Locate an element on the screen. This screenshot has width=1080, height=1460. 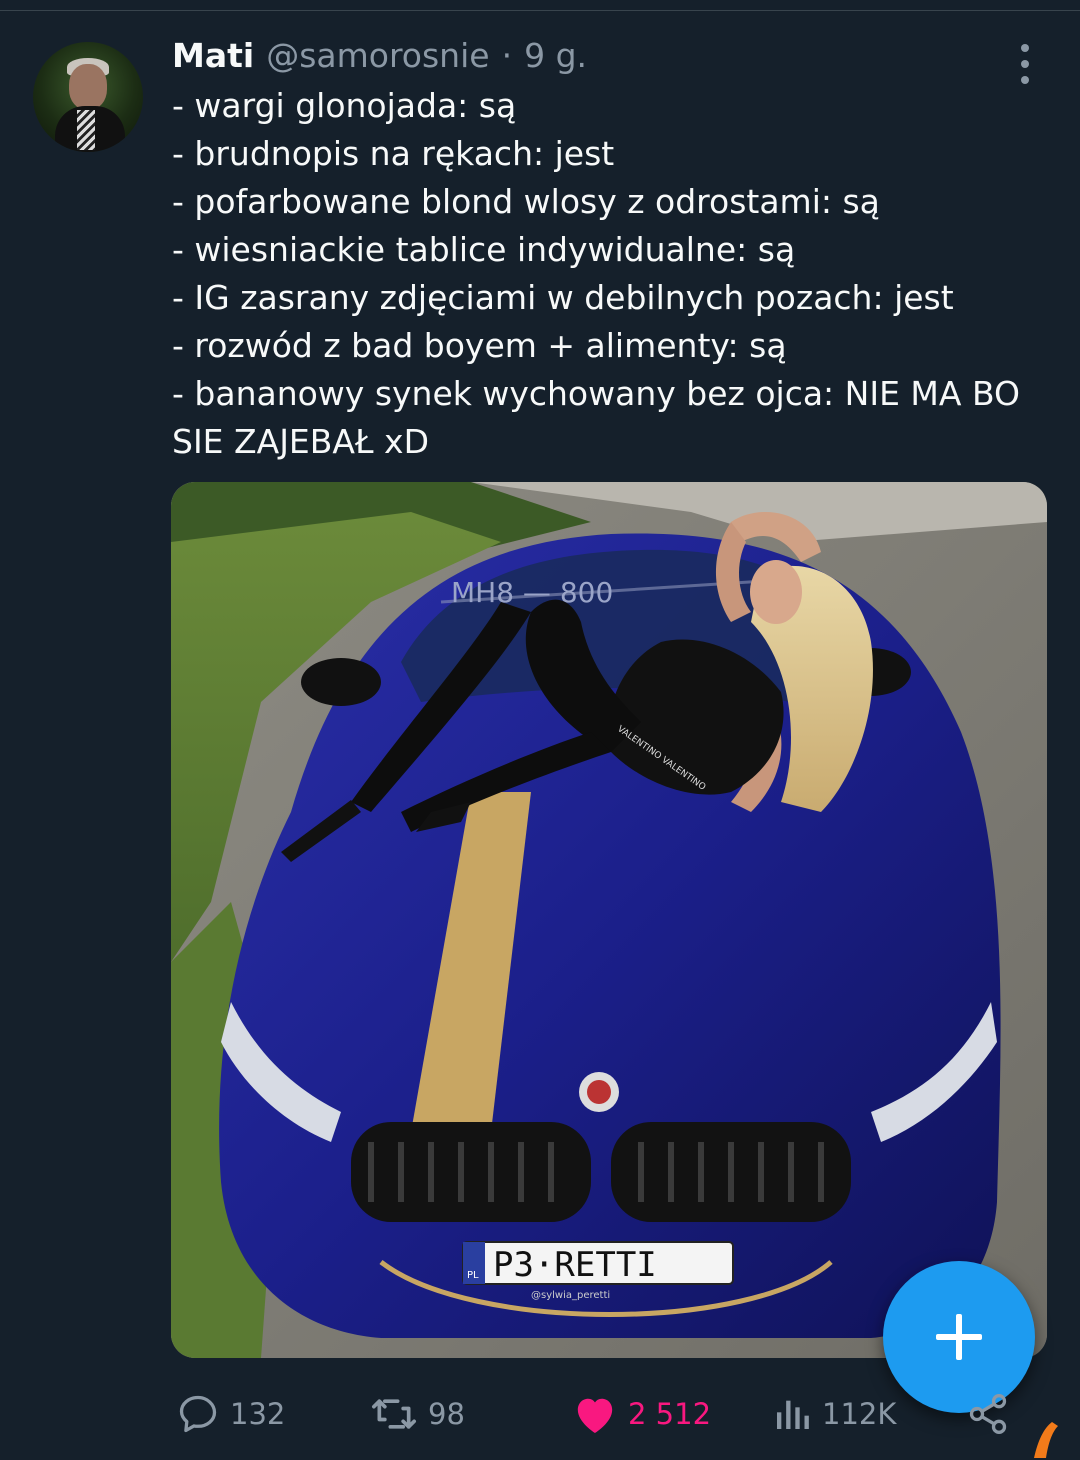
tweet-line: - wargi glonojada: są is located at coordinates (344, 105).